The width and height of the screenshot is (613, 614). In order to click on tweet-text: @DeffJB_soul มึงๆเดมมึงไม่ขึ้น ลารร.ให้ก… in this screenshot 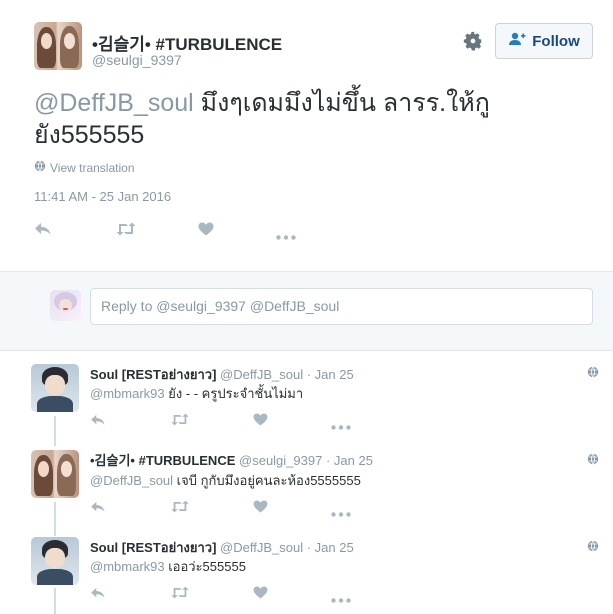, I will do `click(314, 119)`.